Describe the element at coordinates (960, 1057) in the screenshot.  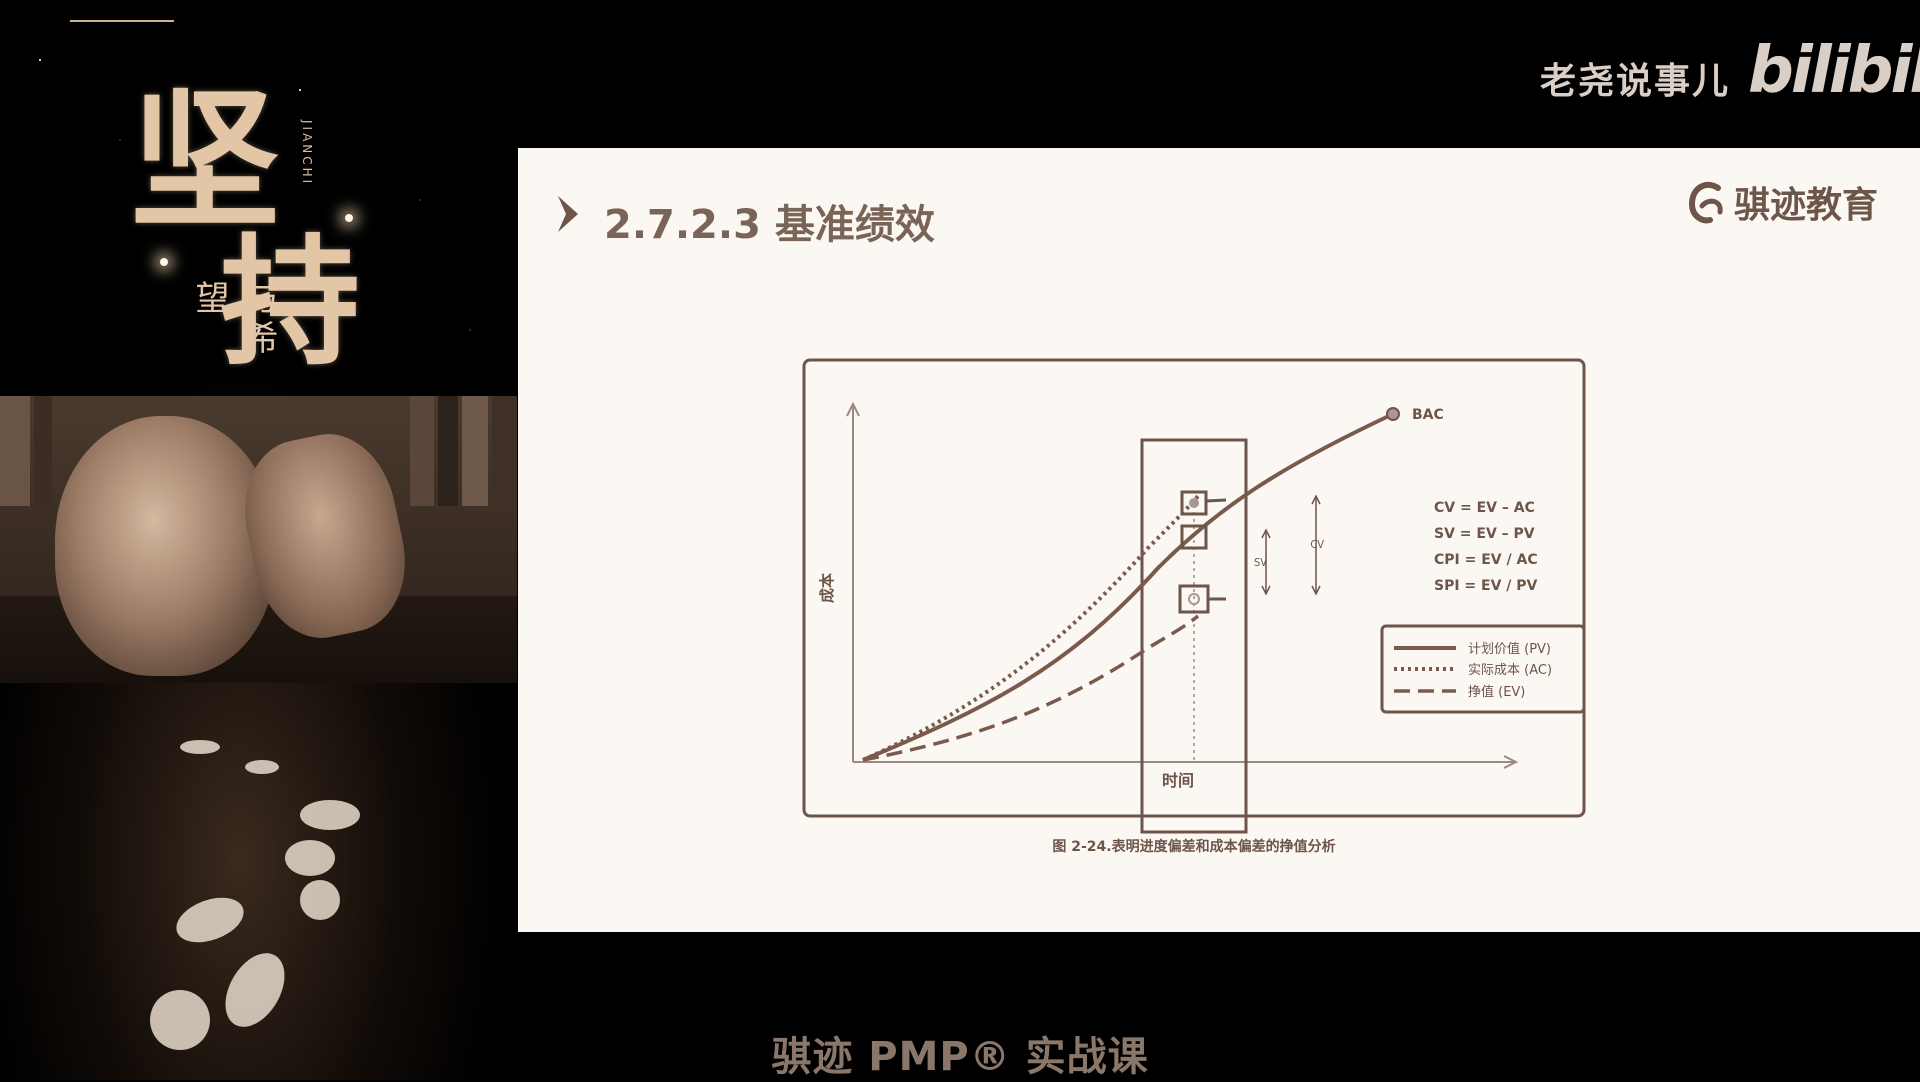
I see `course-caption: 骐迹 PMP® 实战课` at that location.